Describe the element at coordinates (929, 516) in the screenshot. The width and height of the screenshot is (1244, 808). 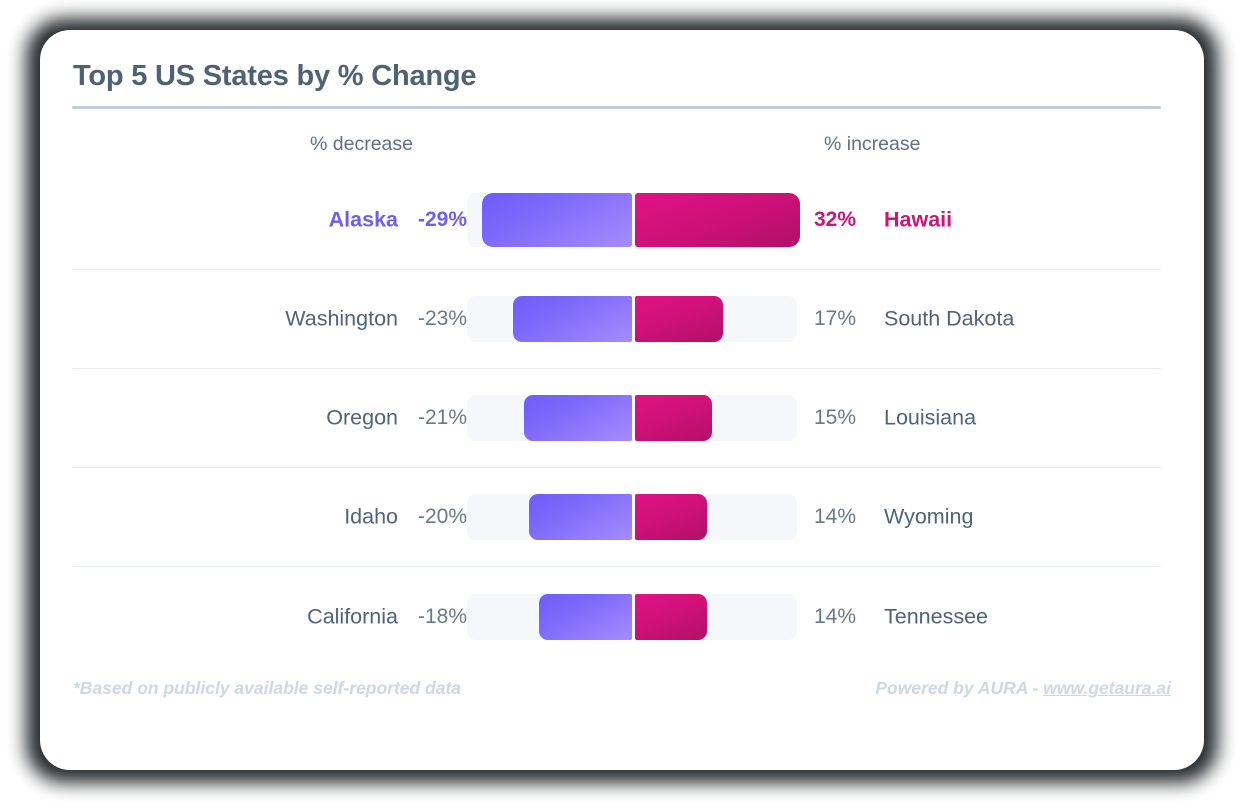
I see `state-label-increase: Wyoming` at that location.